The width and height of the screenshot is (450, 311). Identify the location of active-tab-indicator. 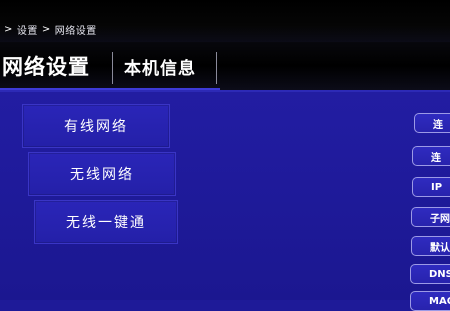
(110, 89).